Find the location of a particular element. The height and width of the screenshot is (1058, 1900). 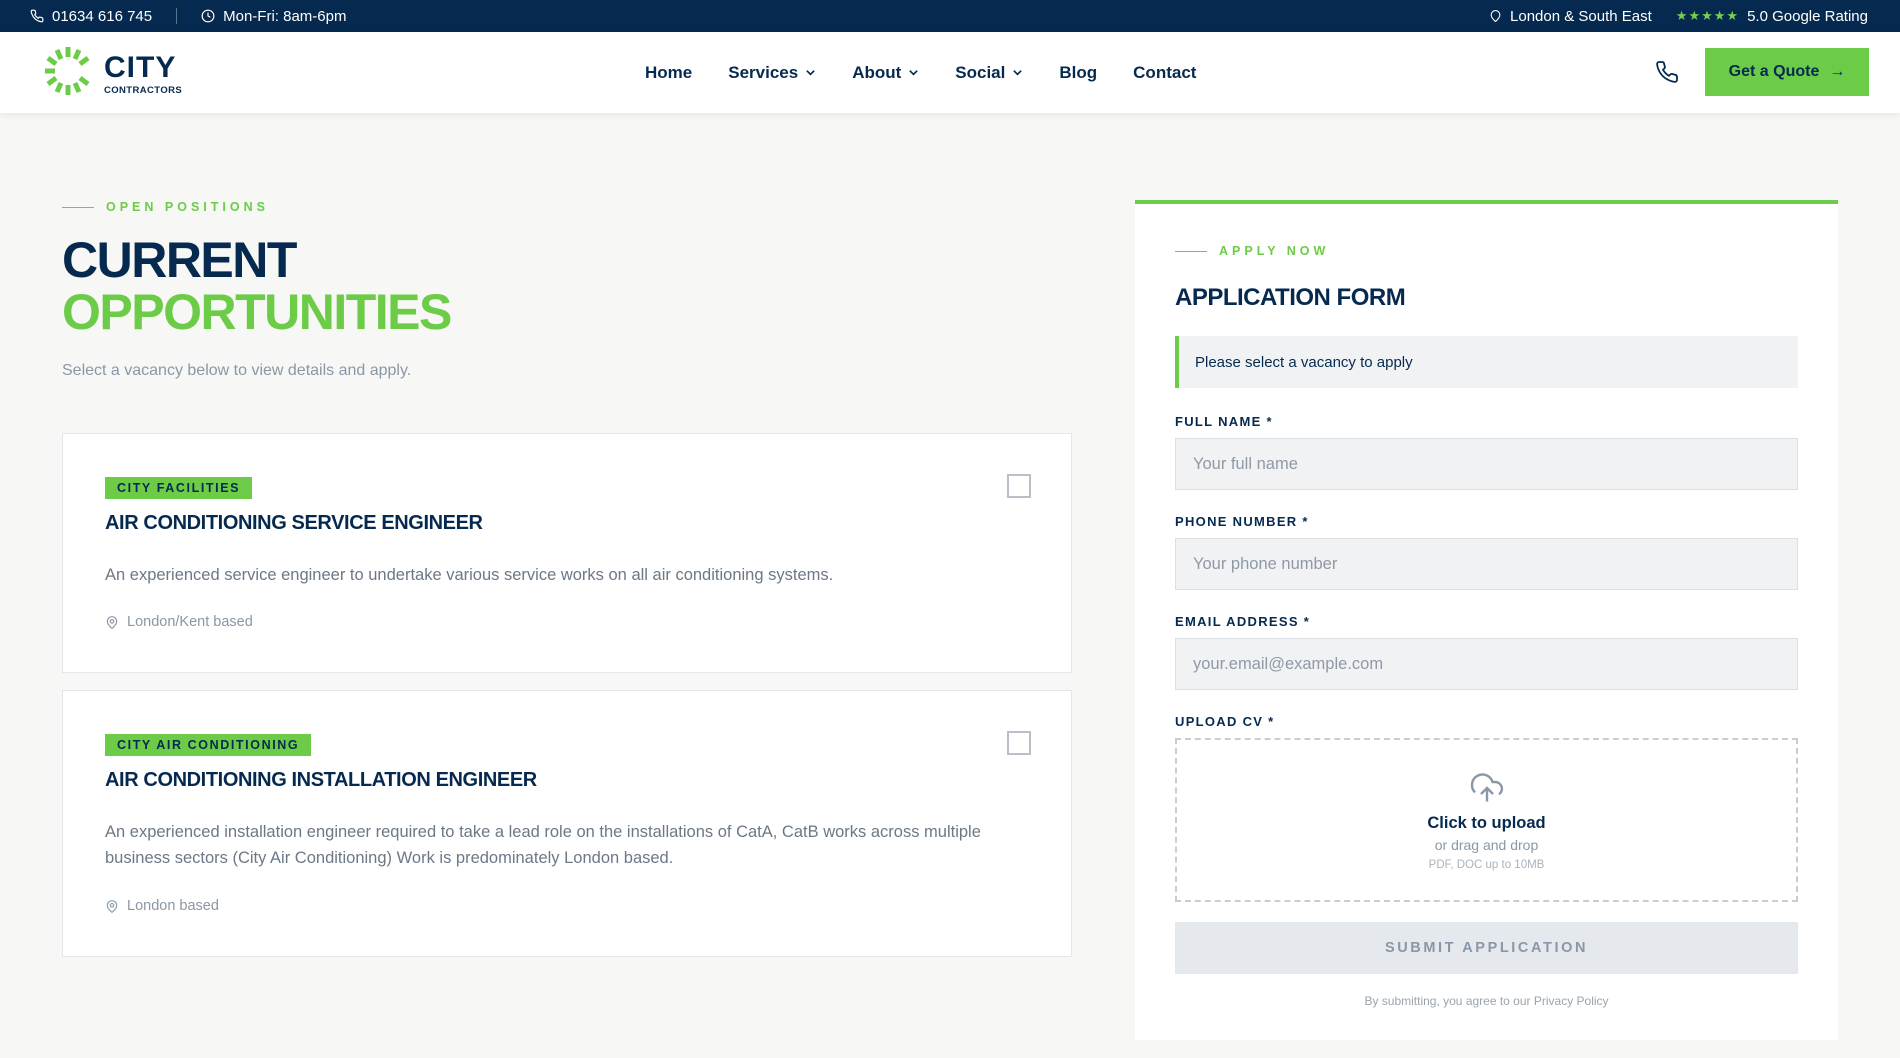

full-name-input is located at coordinates (1486, 464).